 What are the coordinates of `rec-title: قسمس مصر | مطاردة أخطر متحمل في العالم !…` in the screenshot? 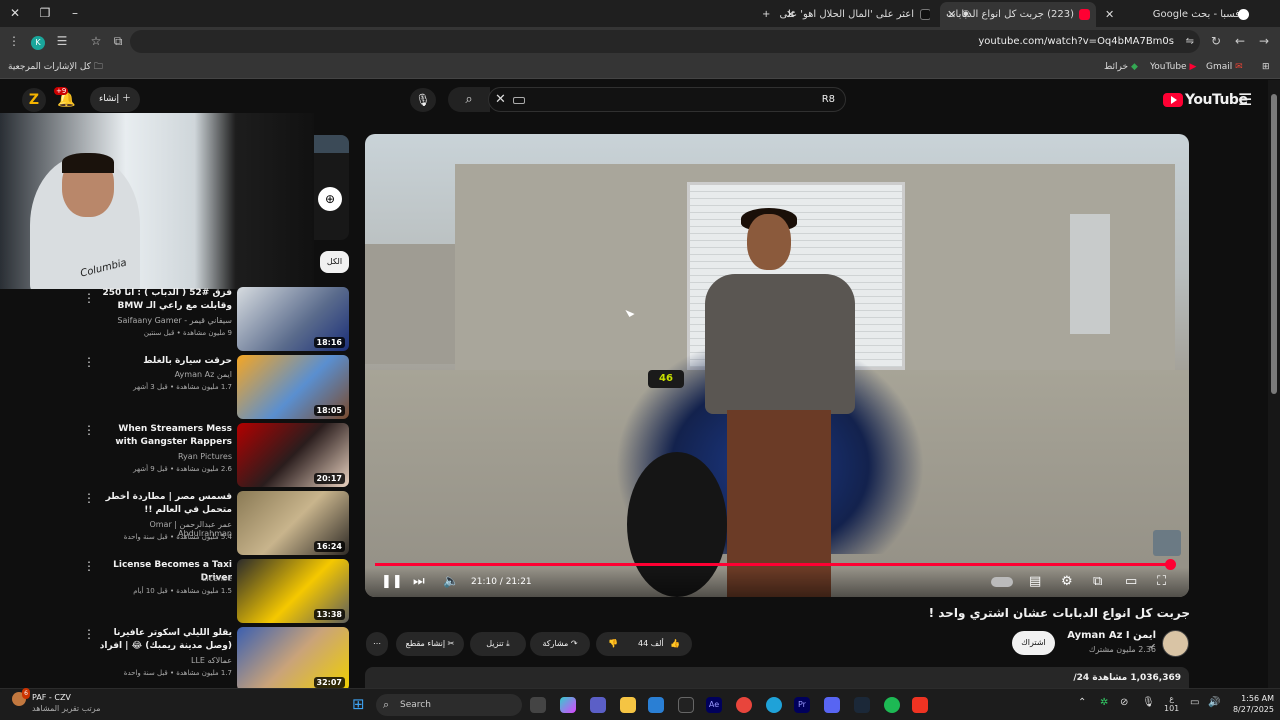 It's located at (164, 504).